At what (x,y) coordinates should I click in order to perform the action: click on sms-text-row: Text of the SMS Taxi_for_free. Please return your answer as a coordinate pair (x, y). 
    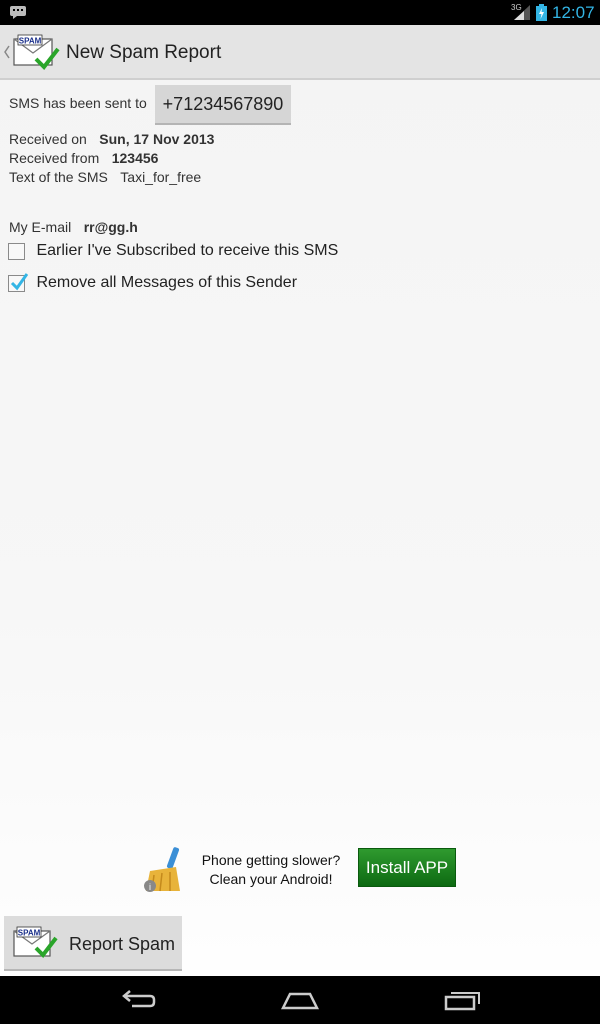
    Looking at the image, I should click on (109, 178).